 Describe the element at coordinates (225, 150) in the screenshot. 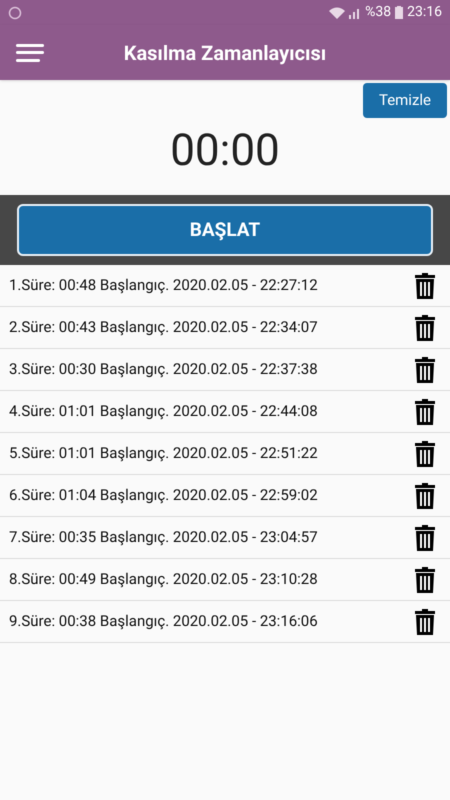

I see `timer-display: 00:00` at that location.